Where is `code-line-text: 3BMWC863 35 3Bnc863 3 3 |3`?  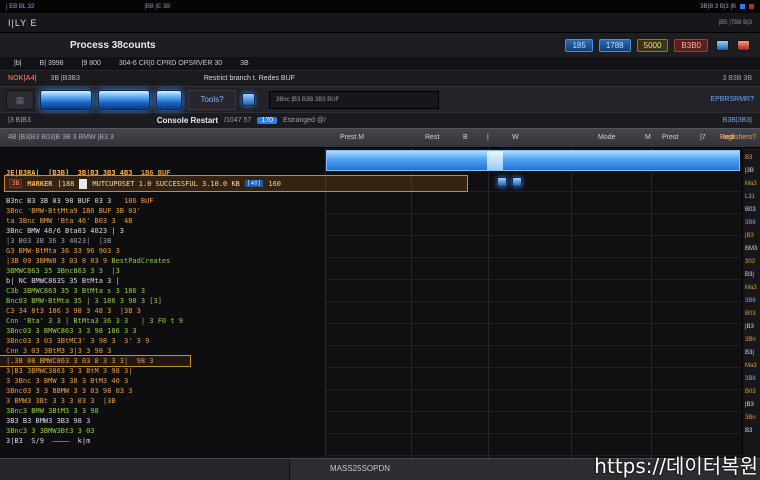 code-line-text: 3BMWC863 35 3Bnc863 3 3 |3 is located at coordinates (63, 271).